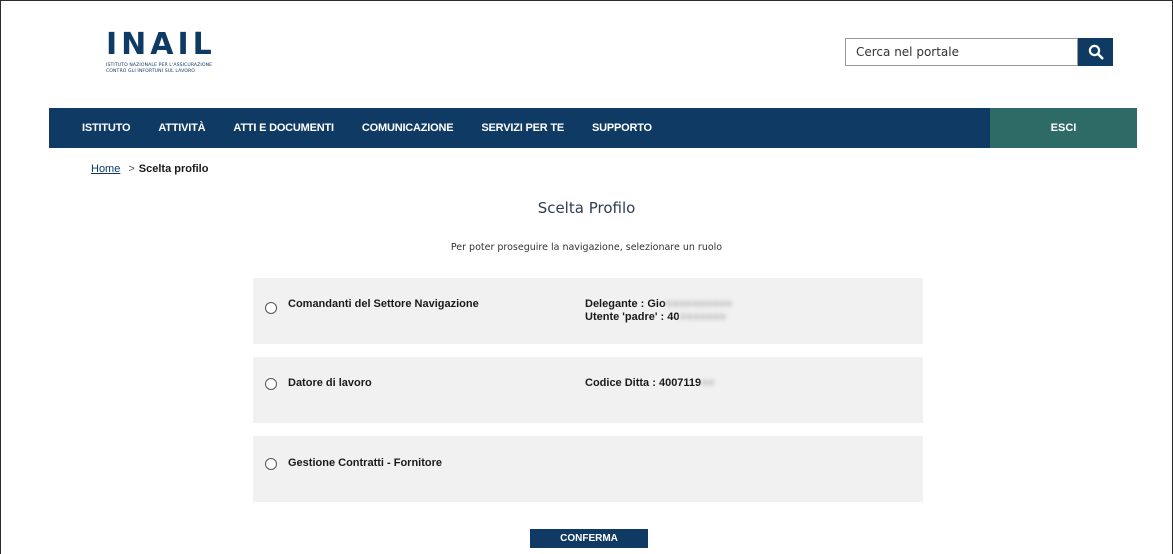  What do you see at coordinates (586, 208) in the screenshot?
I see `page-title: Scelta Profilo` at bounding box center [586, 208].